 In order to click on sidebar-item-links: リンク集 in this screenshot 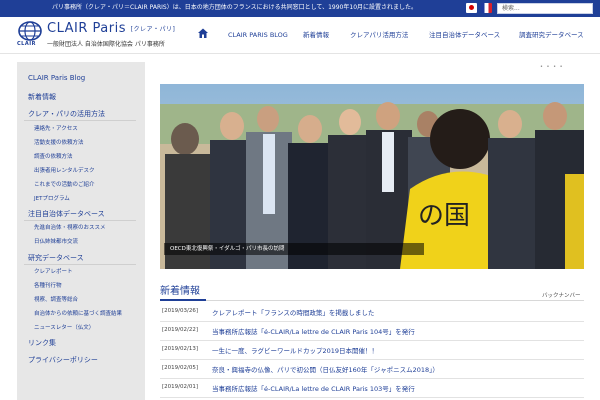, I will do `click(42, 343)`.